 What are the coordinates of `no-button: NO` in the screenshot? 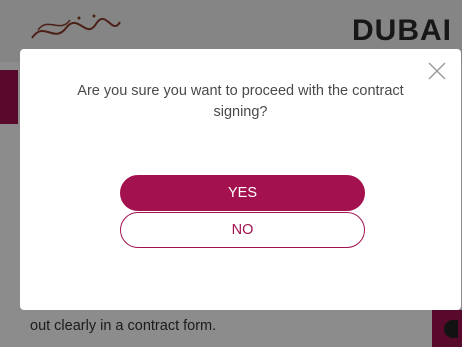 It's located at (242, 230).